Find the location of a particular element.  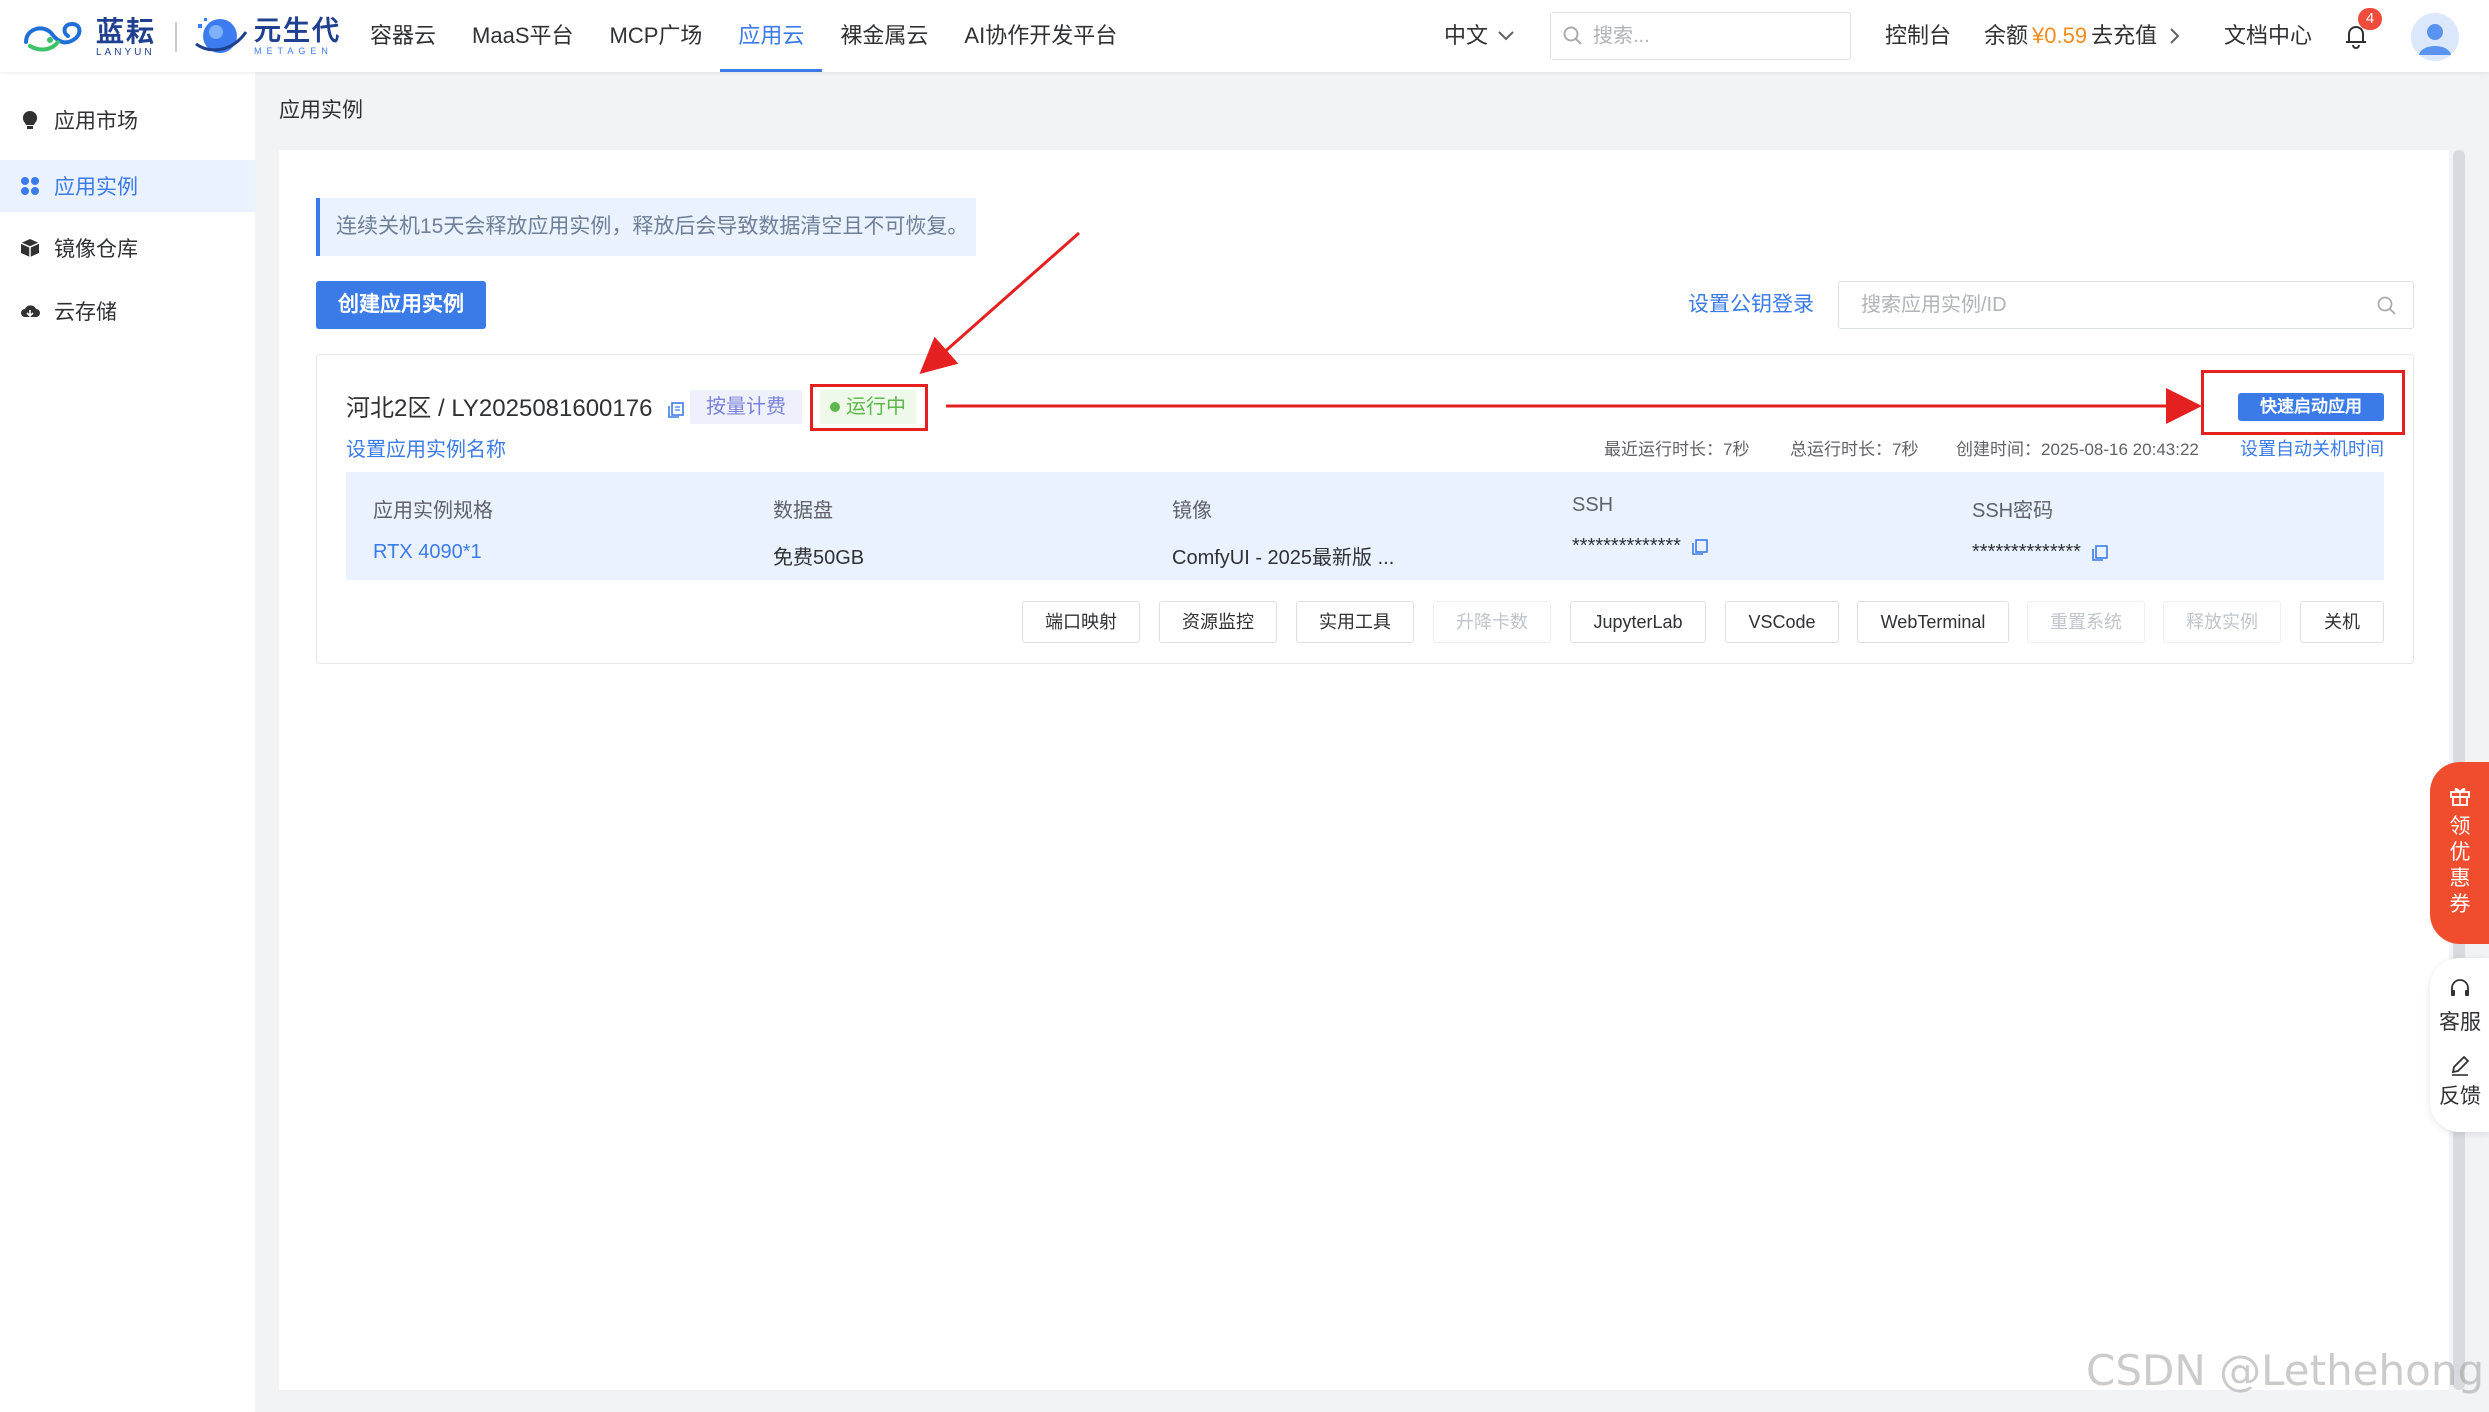

sidebar-item-cloud-storage: 云存储 is located at coordinates (127, 311).